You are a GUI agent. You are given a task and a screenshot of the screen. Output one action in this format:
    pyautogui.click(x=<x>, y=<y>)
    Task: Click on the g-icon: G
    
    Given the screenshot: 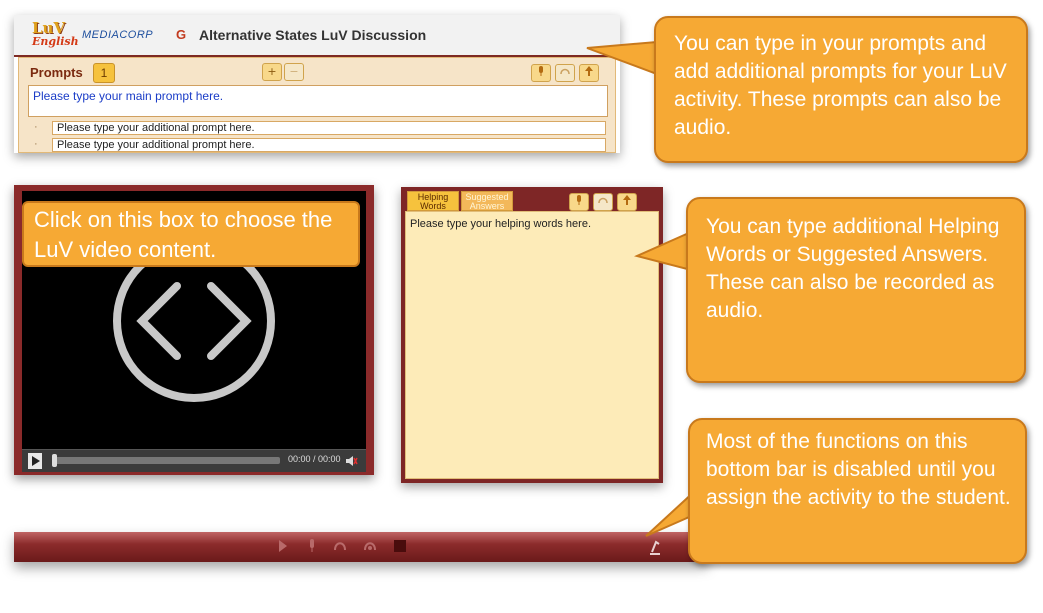 What is the action you would take?
    pyautogui.click(x=181, y=34)
    